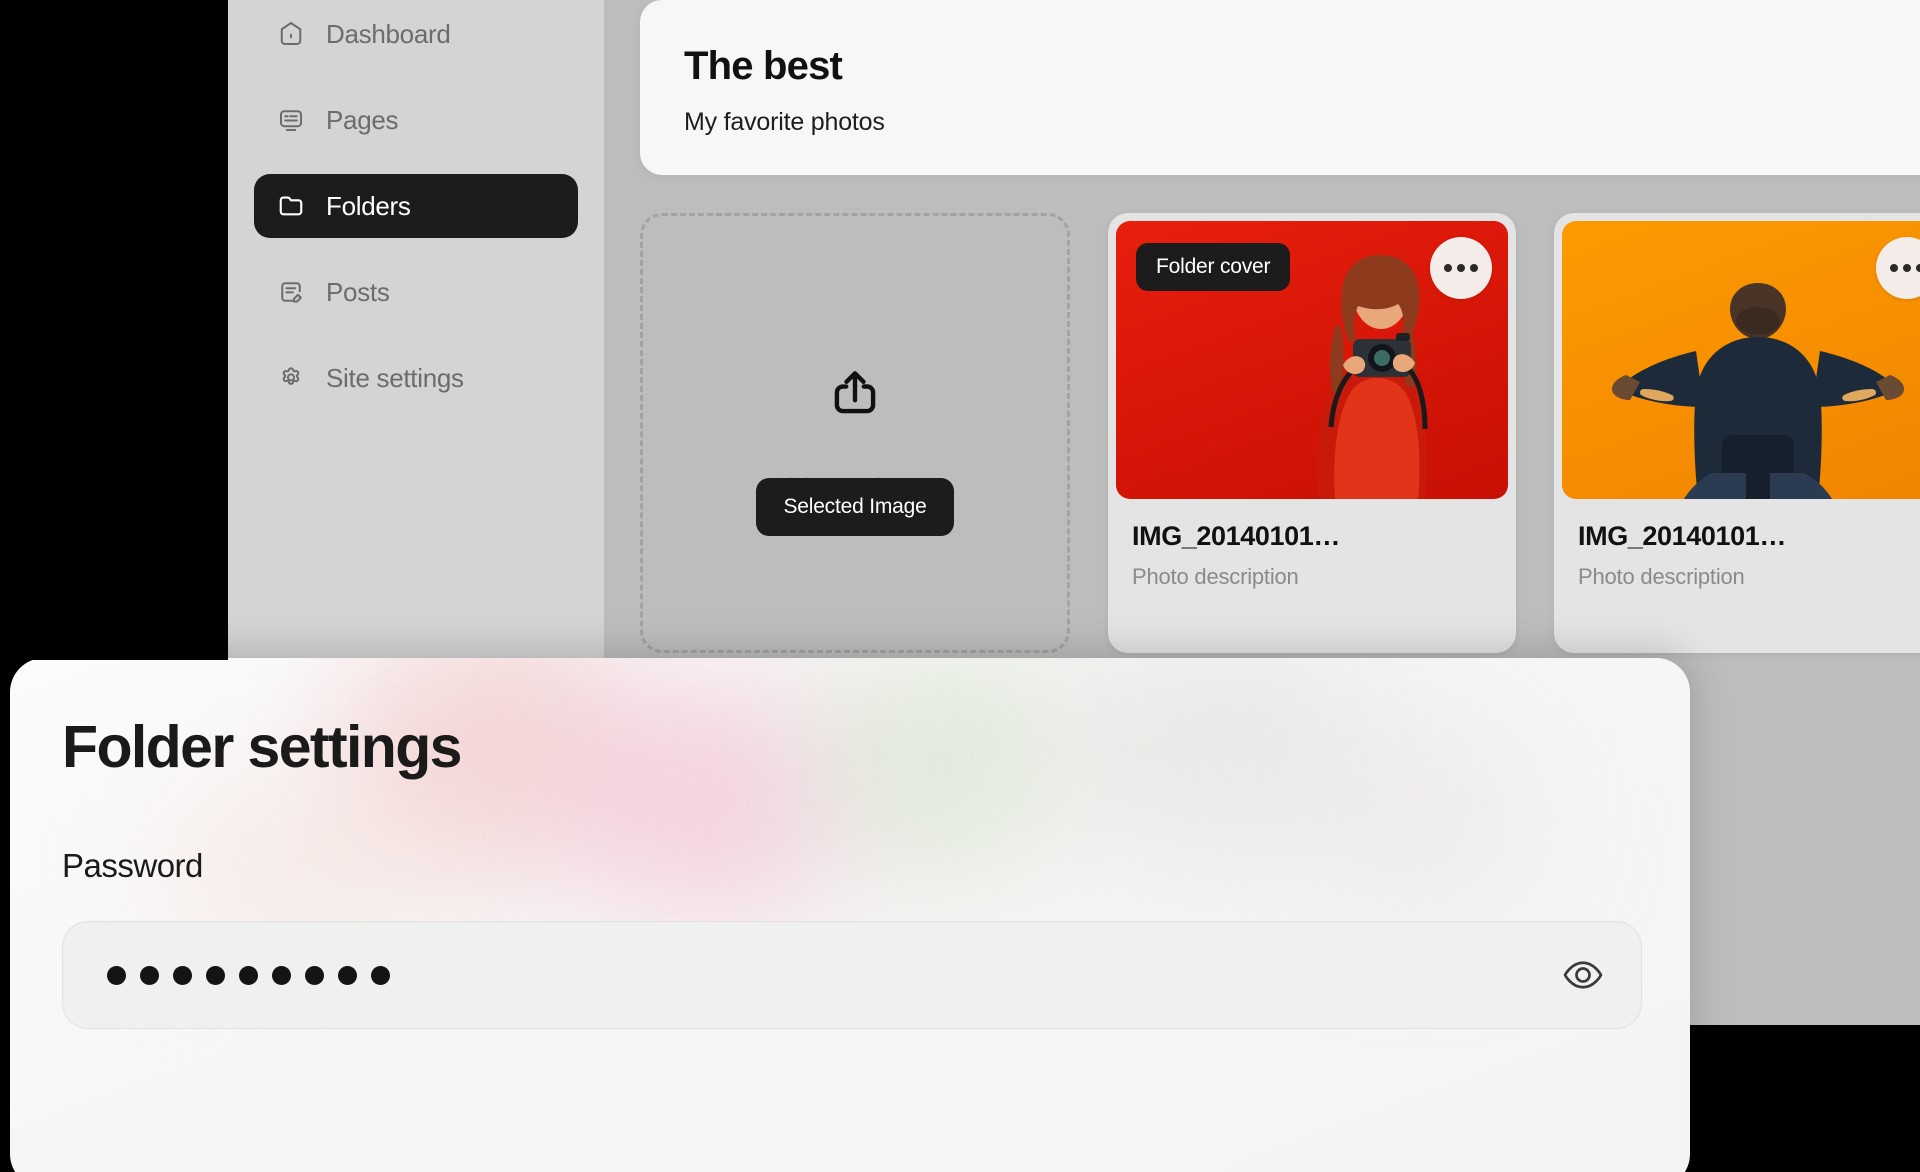  What do you see at coordinates (291, 120) in the screenshot?
I see `pages-icon` at bounding box center [291, 120].